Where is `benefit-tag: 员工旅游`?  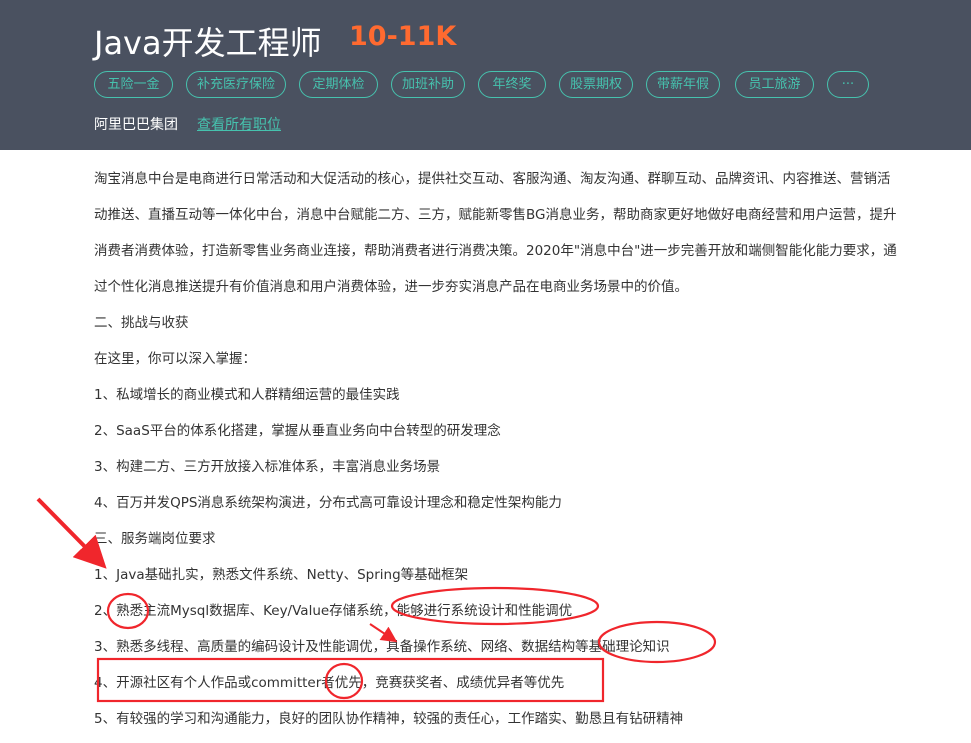 benefit-tag: 员工旅游 is located at coordinates (774, 84).